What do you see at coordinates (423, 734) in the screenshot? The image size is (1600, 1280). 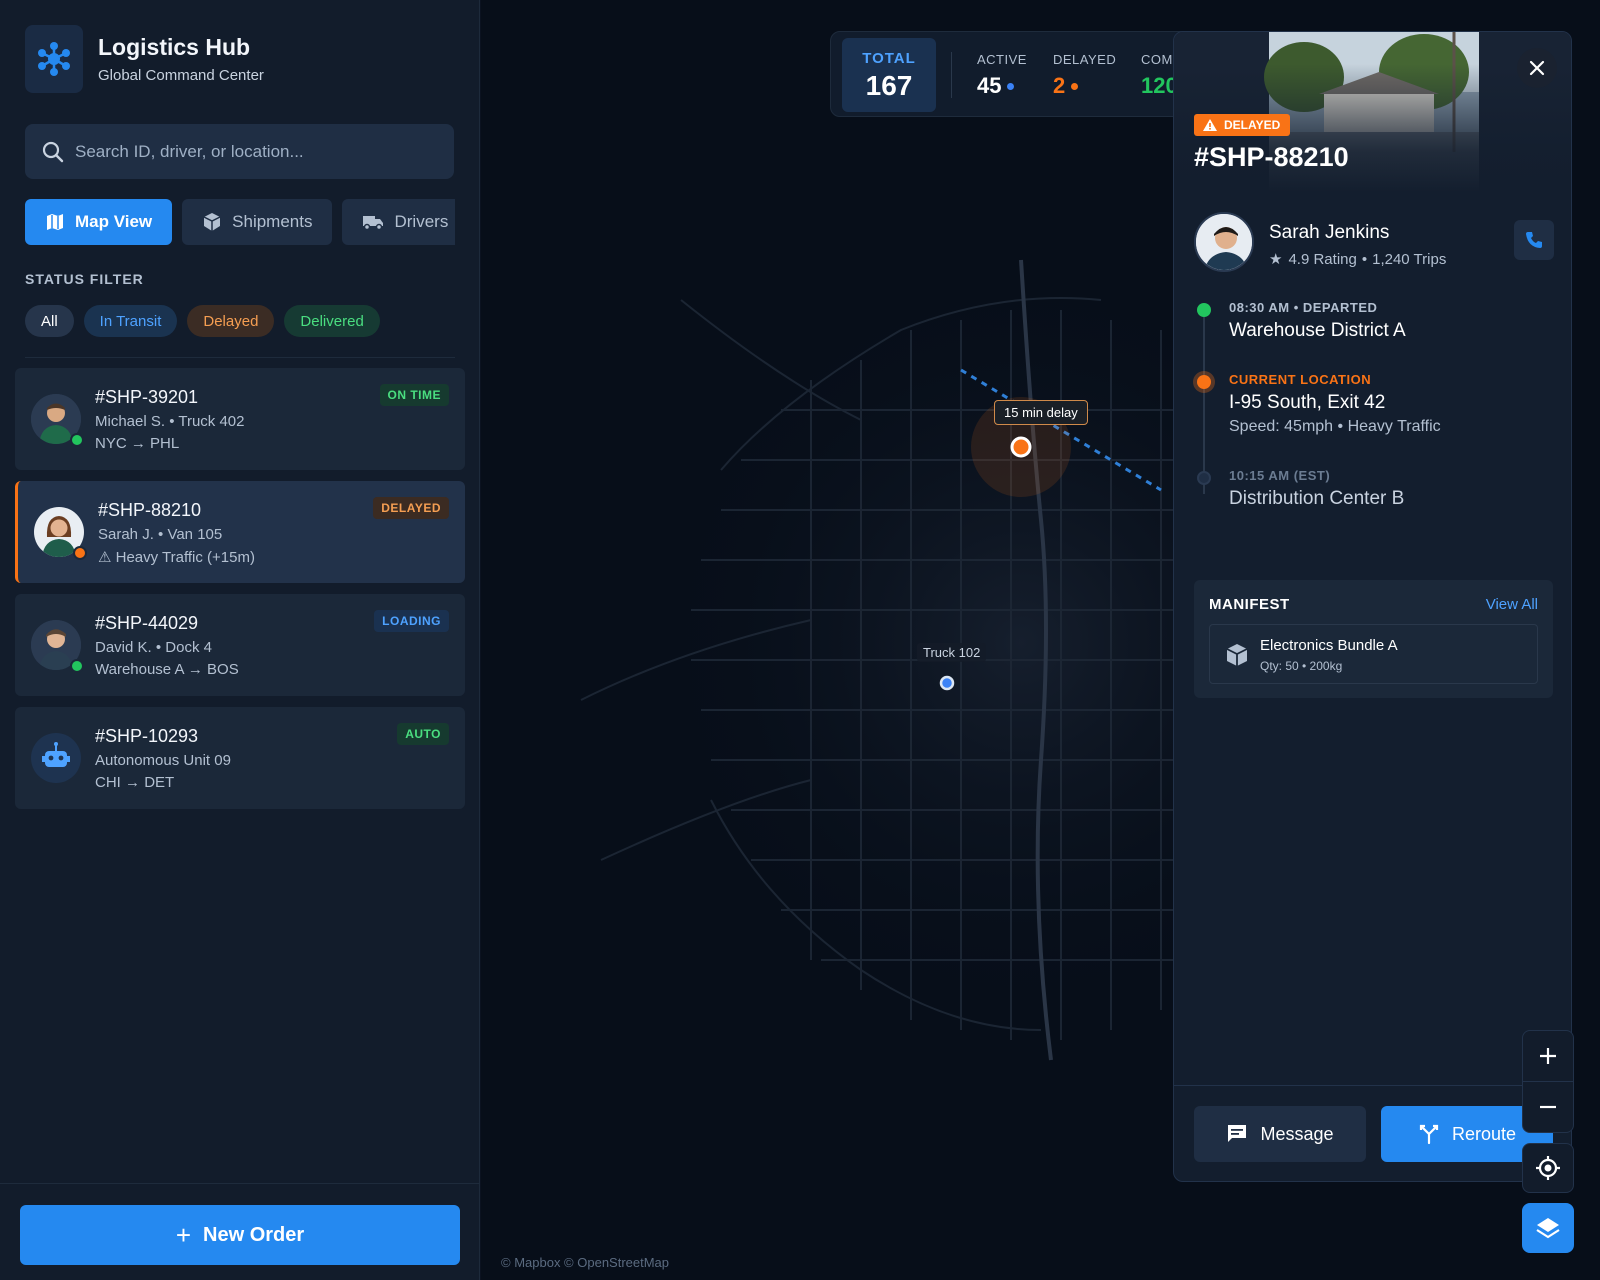 I see `status-badge: AUTO` at bounding box center [423, 734].